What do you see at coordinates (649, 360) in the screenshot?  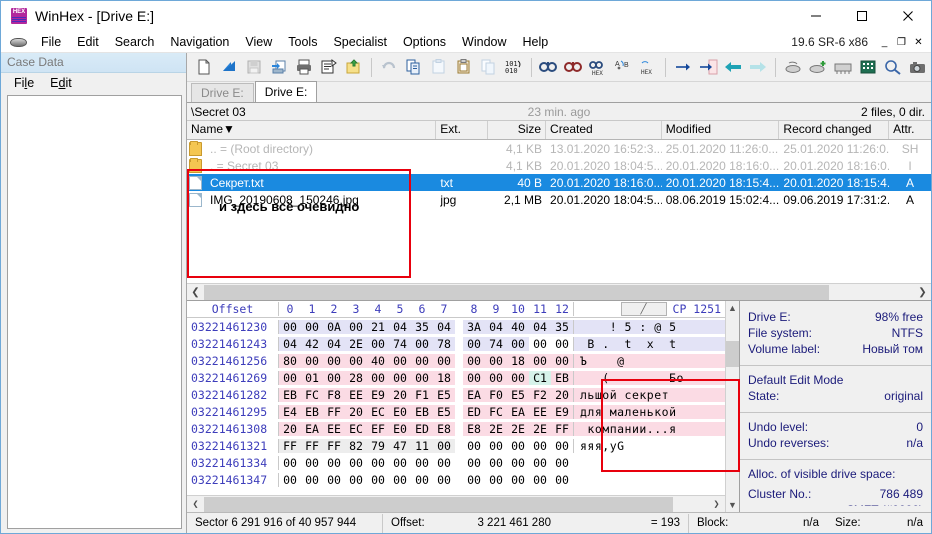 I see `hex-chars: Ъ @` at bounding box center [649, 360].